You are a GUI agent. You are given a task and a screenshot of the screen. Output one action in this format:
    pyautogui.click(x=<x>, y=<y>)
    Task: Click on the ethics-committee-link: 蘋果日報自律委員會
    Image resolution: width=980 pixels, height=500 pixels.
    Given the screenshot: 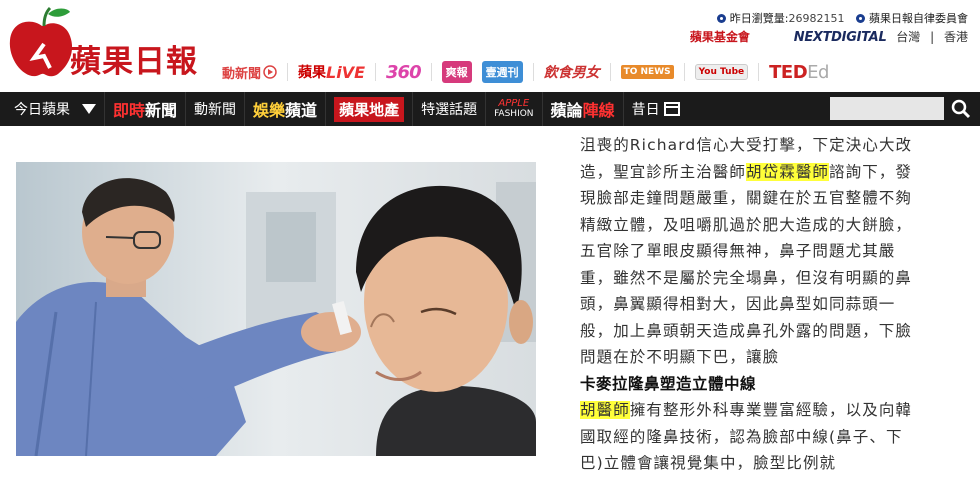 What is the action you would take?
    pyautogui.click(x=918, y=18)
    